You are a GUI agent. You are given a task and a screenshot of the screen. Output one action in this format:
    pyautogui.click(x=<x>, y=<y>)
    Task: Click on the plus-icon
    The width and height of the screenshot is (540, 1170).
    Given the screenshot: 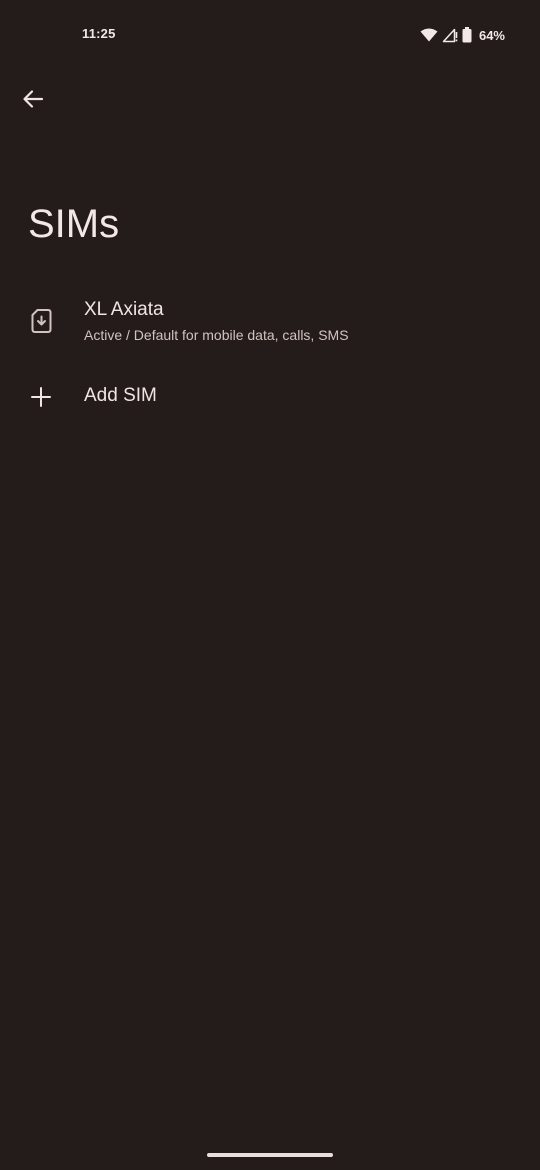 What is the action you would take?
    pyautogui.click(x=41, y=397)
    